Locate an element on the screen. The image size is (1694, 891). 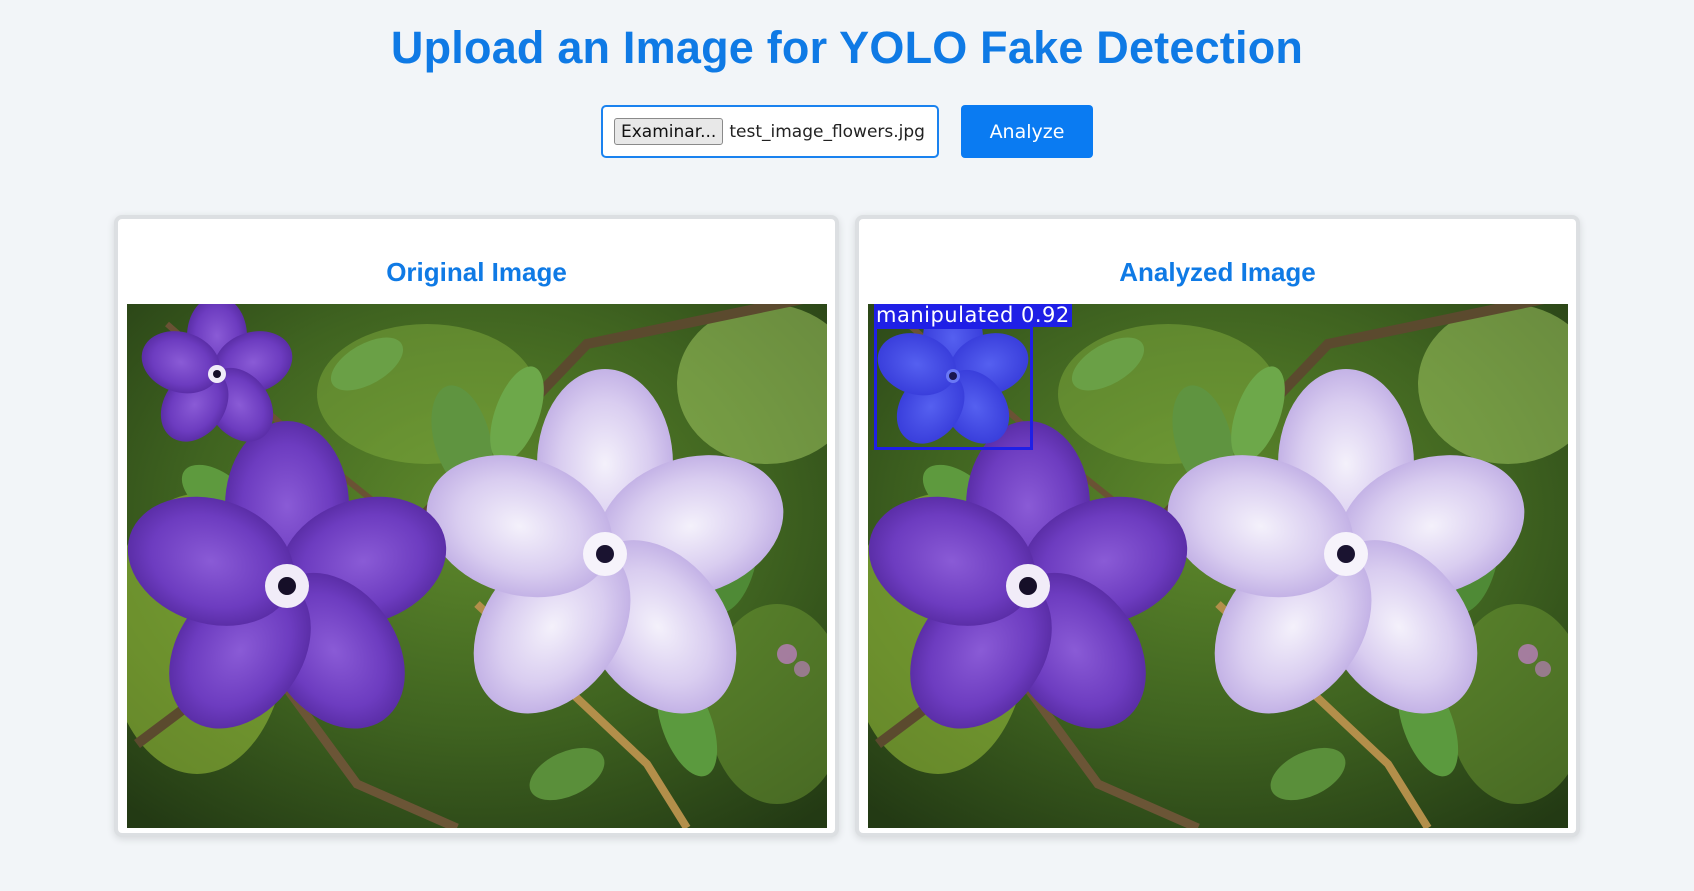
page-title: Upload an Image for YOLO Fake Detection is located at coordinates (847, 47).